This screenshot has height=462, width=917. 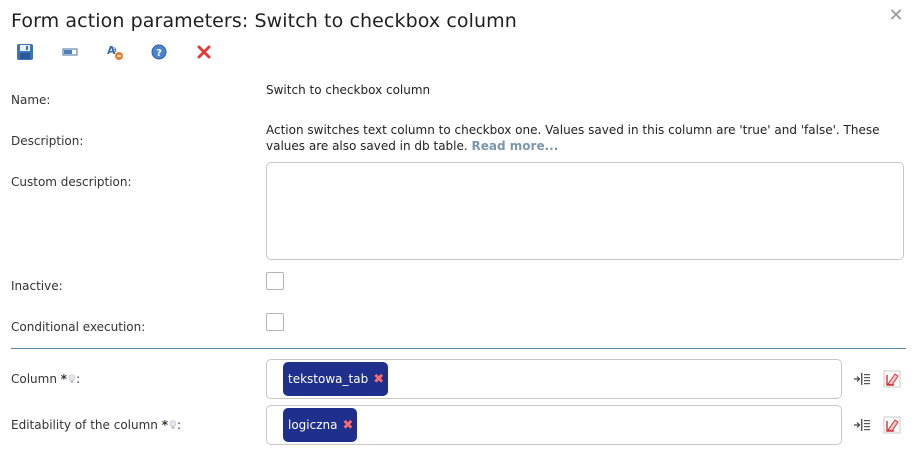 I want to click on column-chip: tekstowa_tab ✖, so click(x=336, y=379).